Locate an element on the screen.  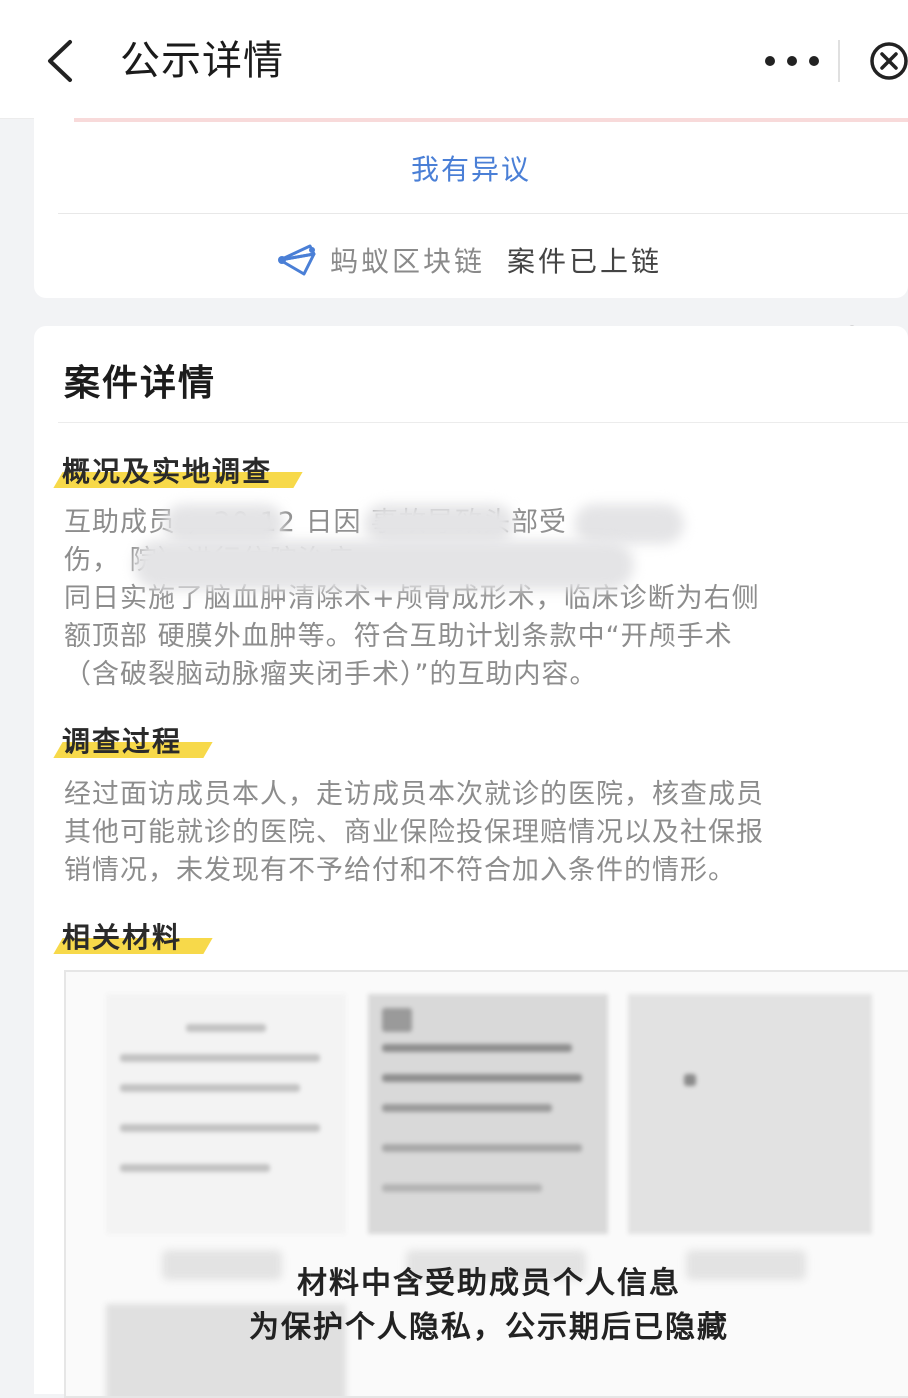
close-circle-icon is located at coordinates (888, 61).